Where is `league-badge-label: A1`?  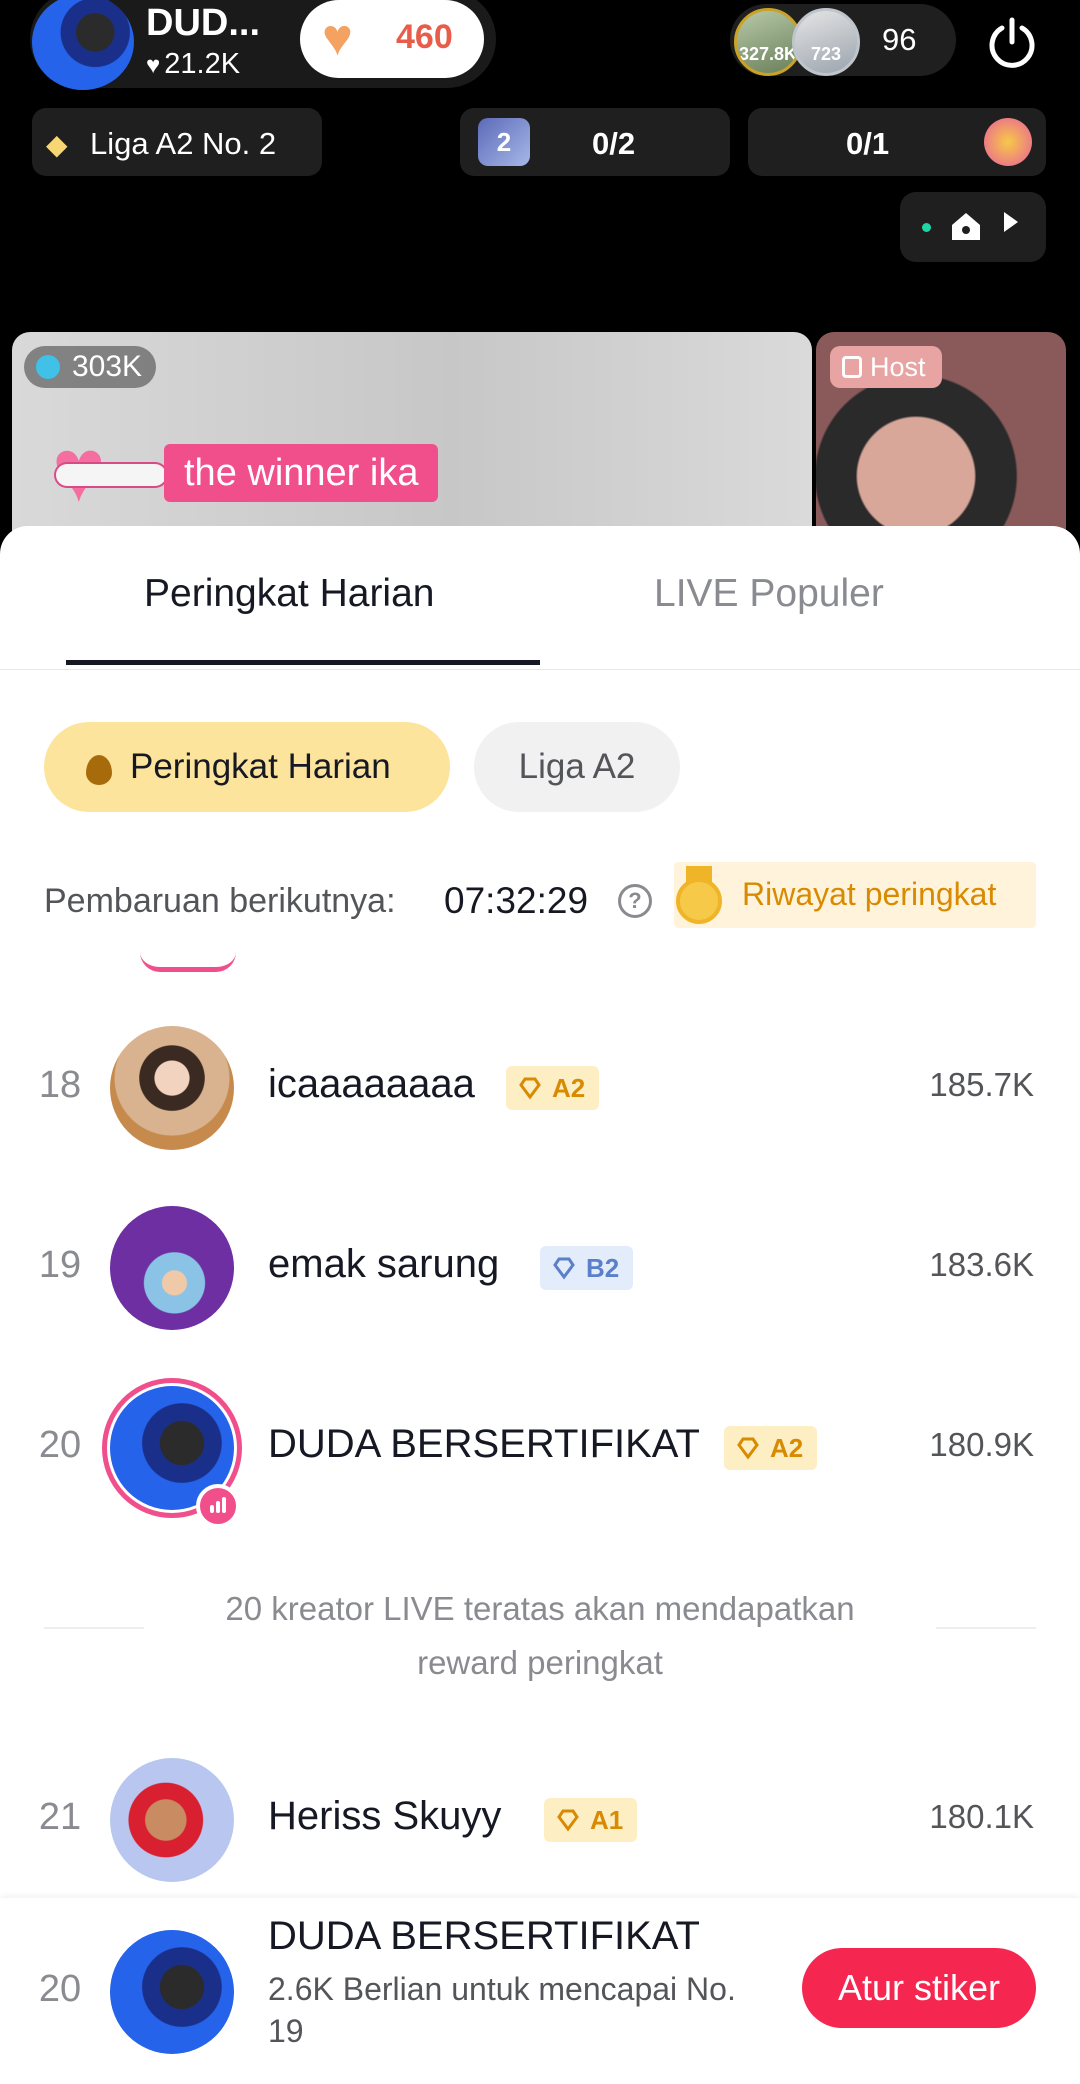
league-badge-label: A1 is located at coordinates (607, 1820).